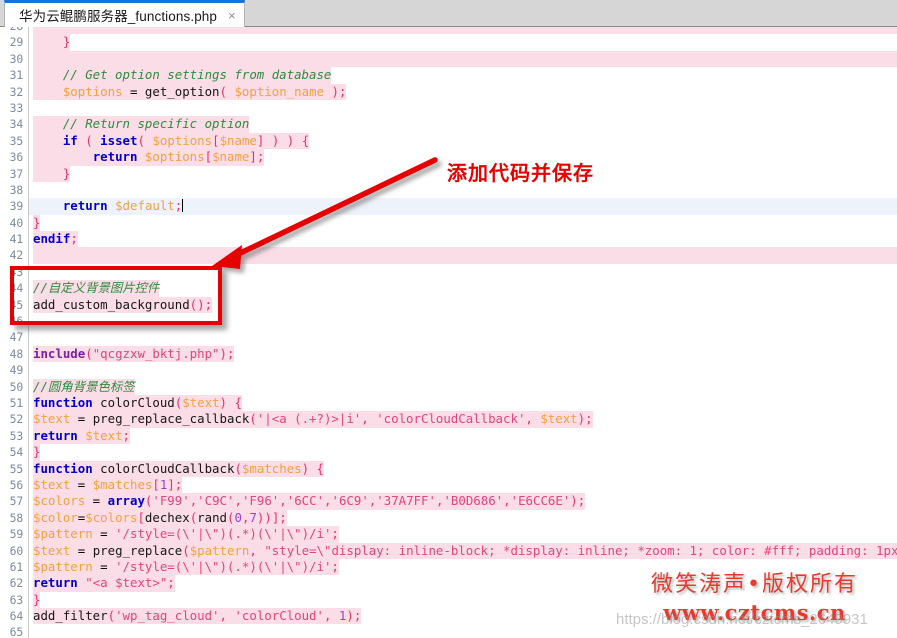  What do you see at coordinates (16, 402) in the screenshot?
I see `line-number: 51` at bounding box center [16, 402].